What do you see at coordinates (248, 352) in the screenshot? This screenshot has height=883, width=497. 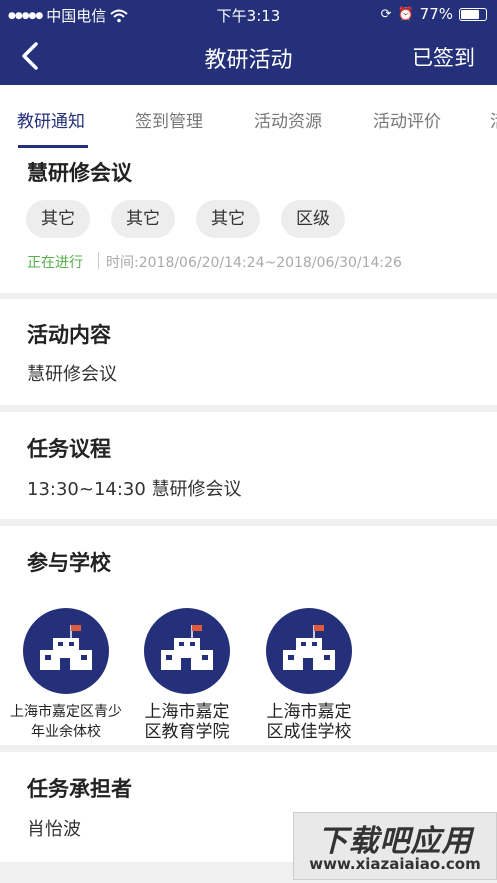 I see `content-card: 活动内容 慧研修会议` at bounding box center [248, 352].